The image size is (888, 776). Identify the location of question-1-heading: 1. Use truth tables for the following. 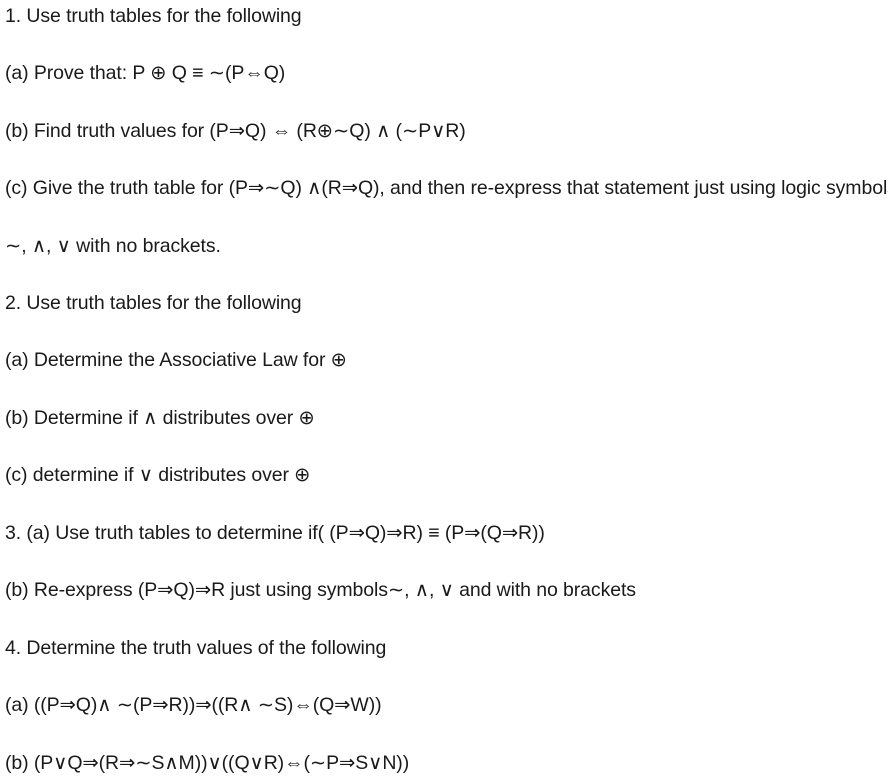
(153, 16).